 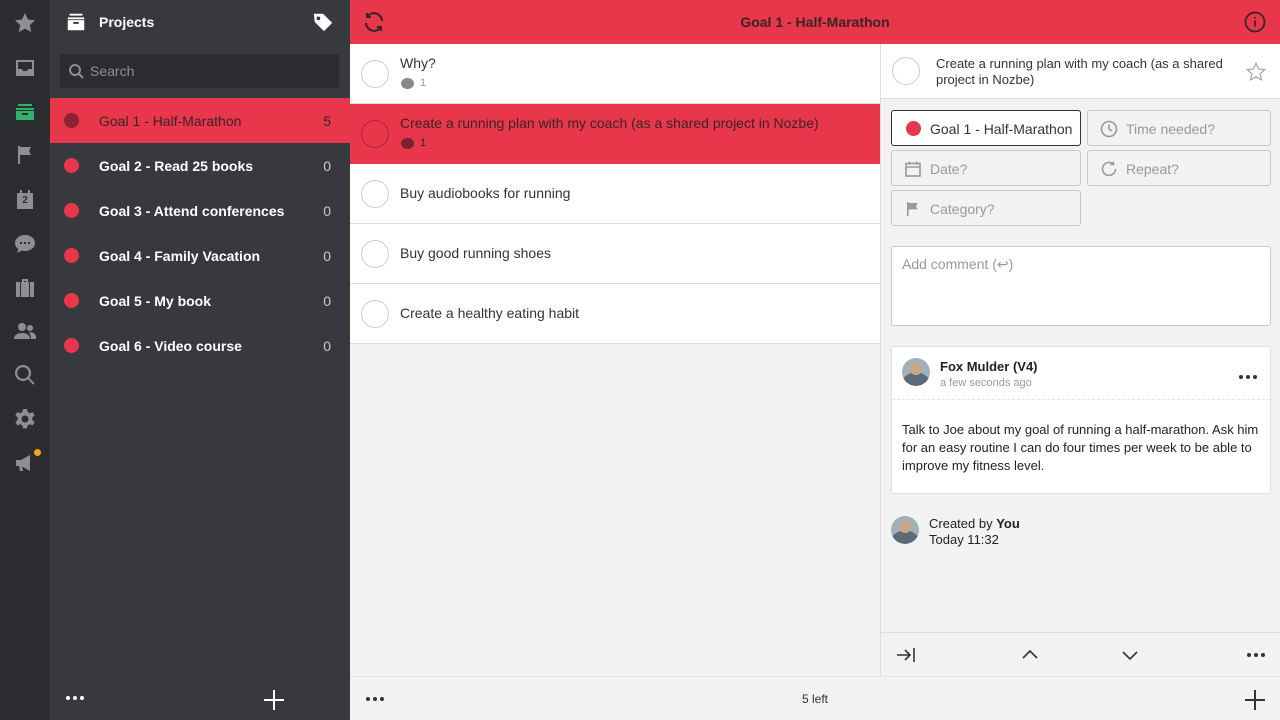 I want to click on add-comment-box, so click(x=1081, y=286).